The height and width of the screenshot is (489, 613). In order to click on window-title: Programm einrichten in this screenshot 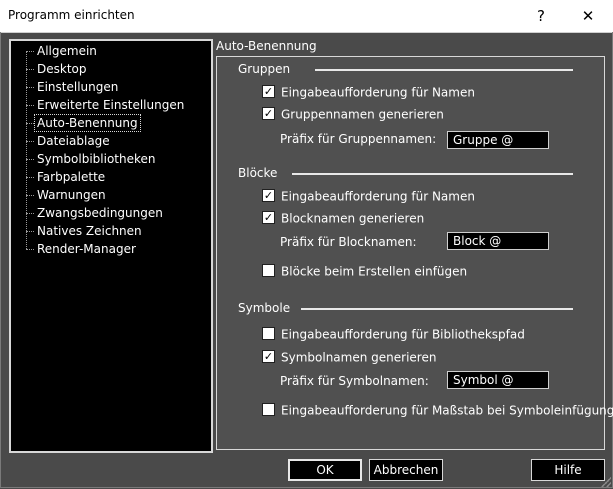, I will do `click(71, 15)`.